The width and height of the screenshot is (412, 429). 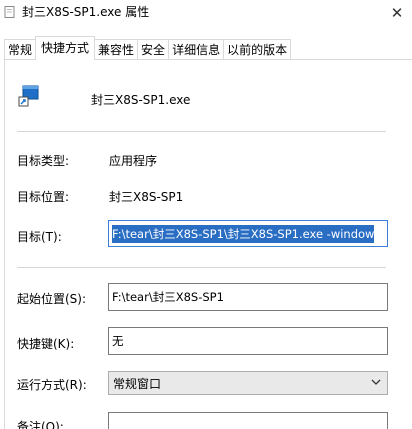 I want to click on tab-strip: 常规 快捷方式 兼容性 安全 详细信息 以前的版本, so click(x=148, y=48).